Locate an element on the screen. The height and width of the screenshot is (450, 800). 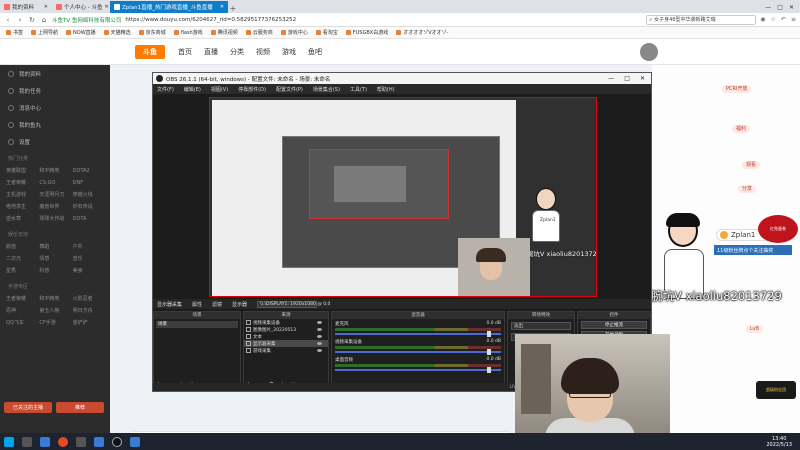
bookmark-item: 游戏中心 is located at coordinates (294, 32).